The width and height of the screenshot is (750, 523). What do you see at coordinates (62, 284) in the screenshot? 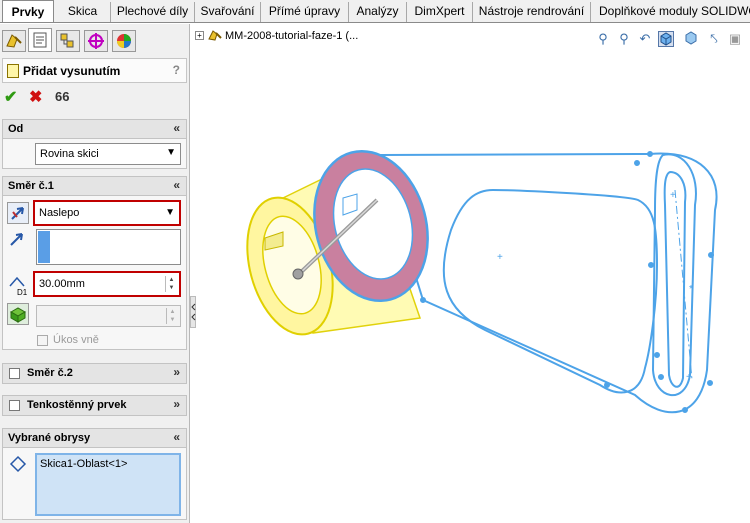
I see `depth-value: 30.00mm` at bounding box center [62, 284].